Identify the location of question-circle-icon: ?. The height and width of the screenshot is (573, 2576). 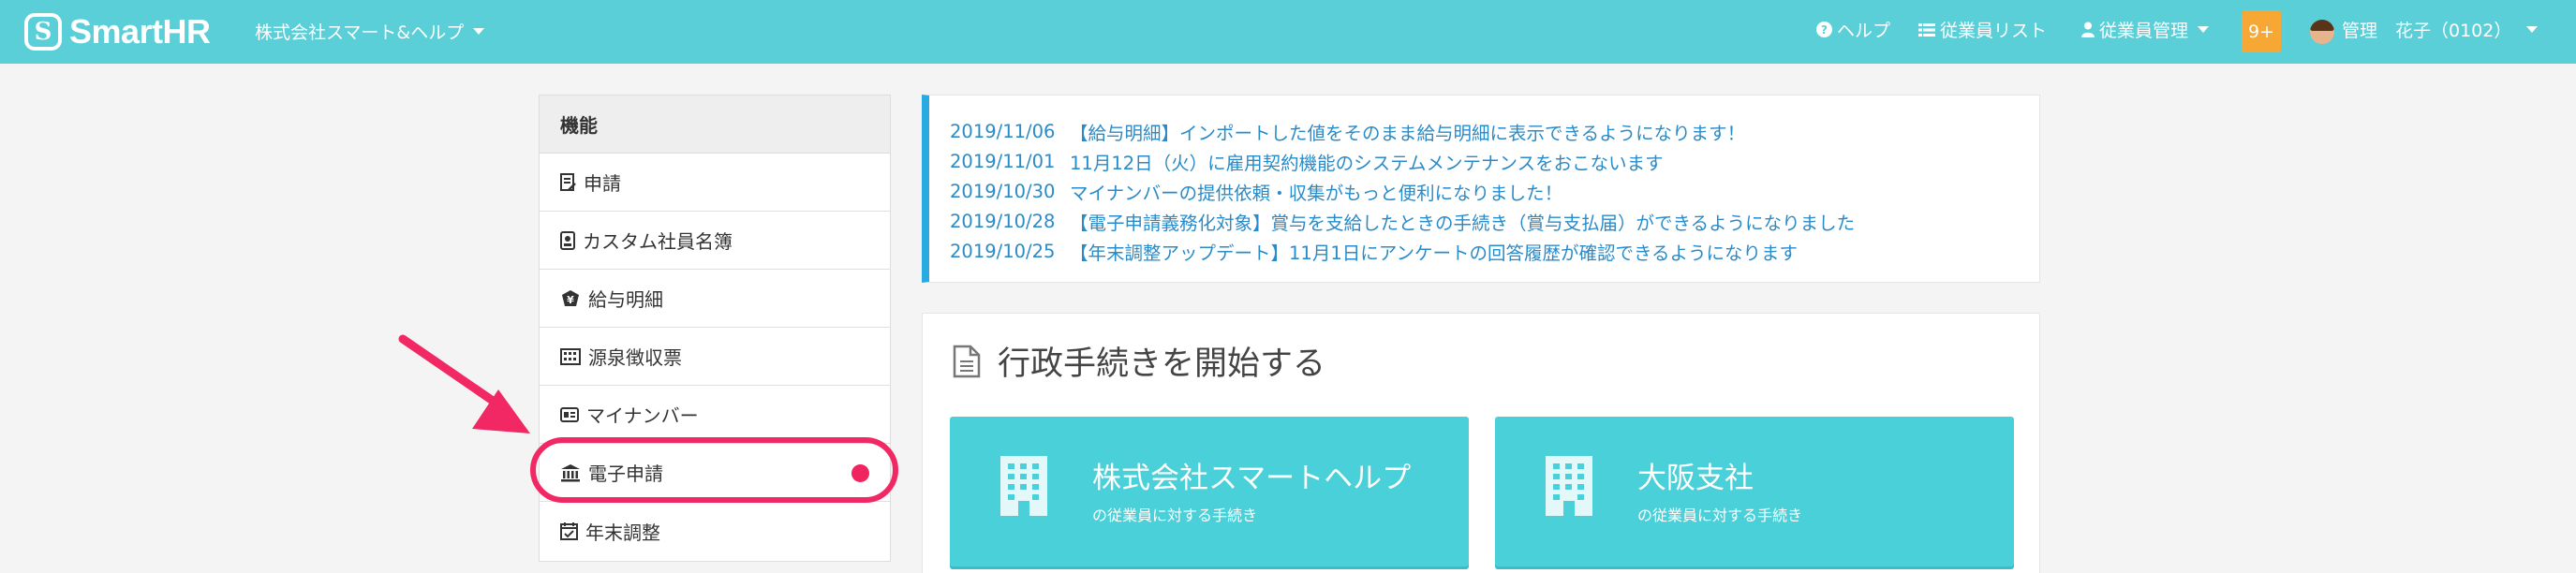
(1824, 29).